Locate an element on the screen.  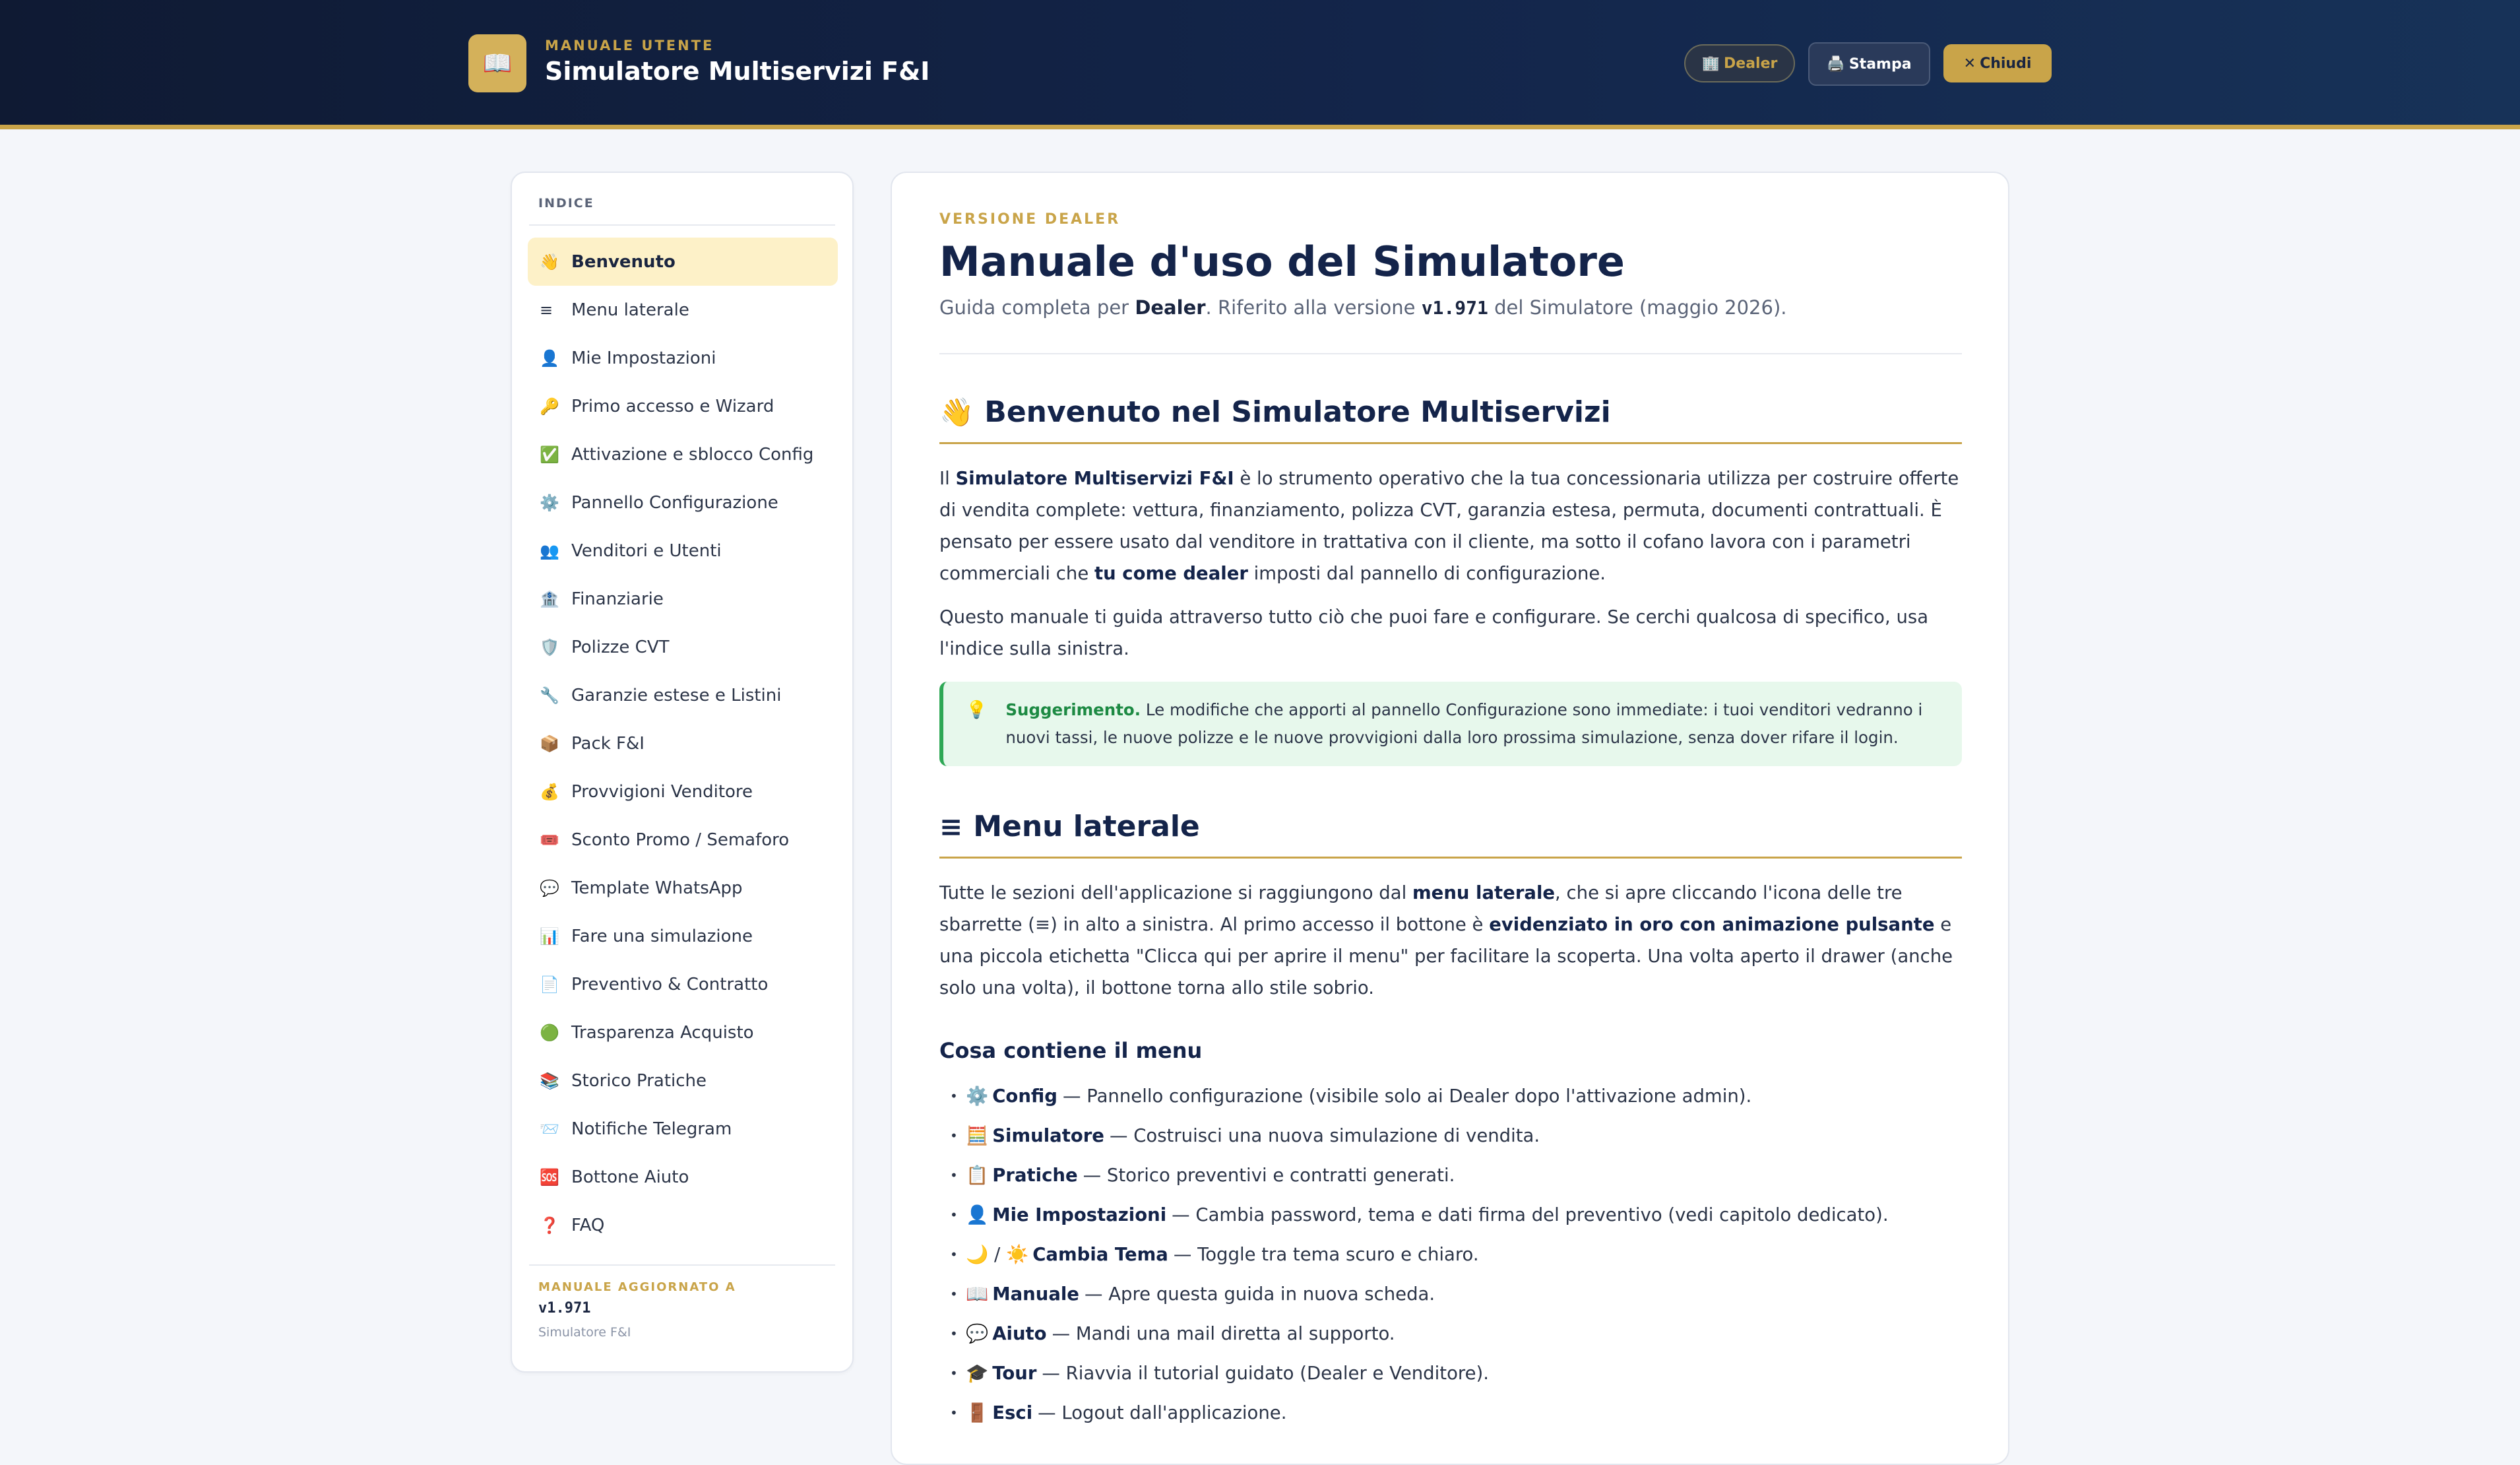
sidebar-item: 🏦 Finanziarie is located at coordinates (683, 599).